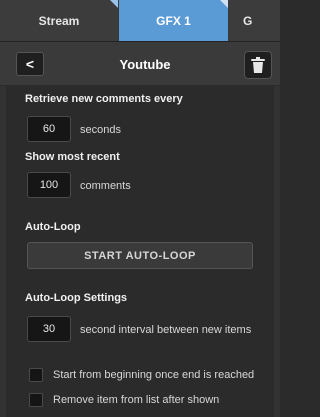 The width and height of the screenshot is (320, 417). Describe the element at coordinates (136, 400) in the screenshot. I see `remove-item-label: Remove item from list after shown` at that location.